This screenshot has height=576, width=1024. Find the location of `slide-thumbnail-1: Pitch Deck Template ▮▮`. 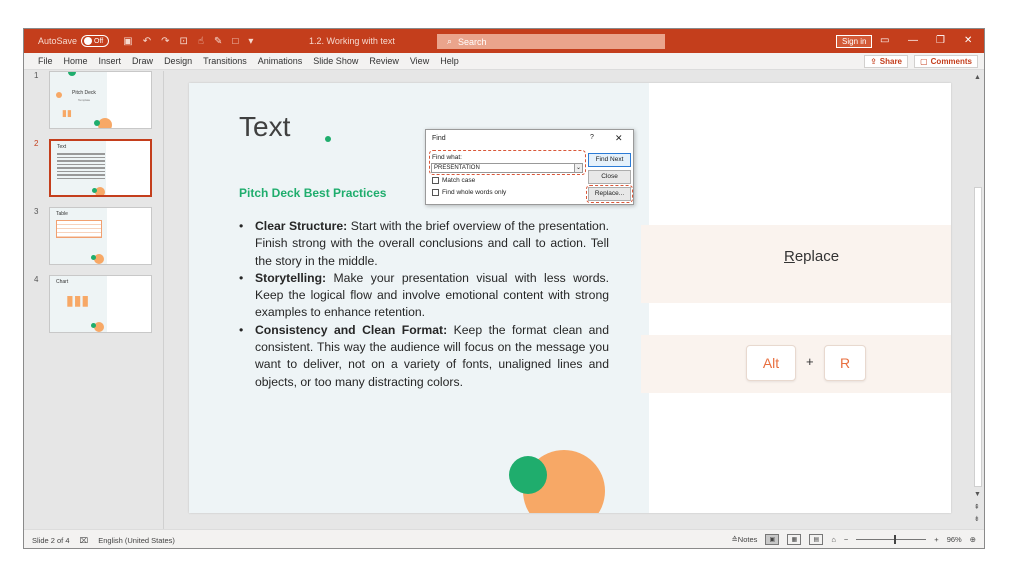

slide-thumbnail-1: Pitch Deck Template ▮▮ is located at coordinates (100, 100).